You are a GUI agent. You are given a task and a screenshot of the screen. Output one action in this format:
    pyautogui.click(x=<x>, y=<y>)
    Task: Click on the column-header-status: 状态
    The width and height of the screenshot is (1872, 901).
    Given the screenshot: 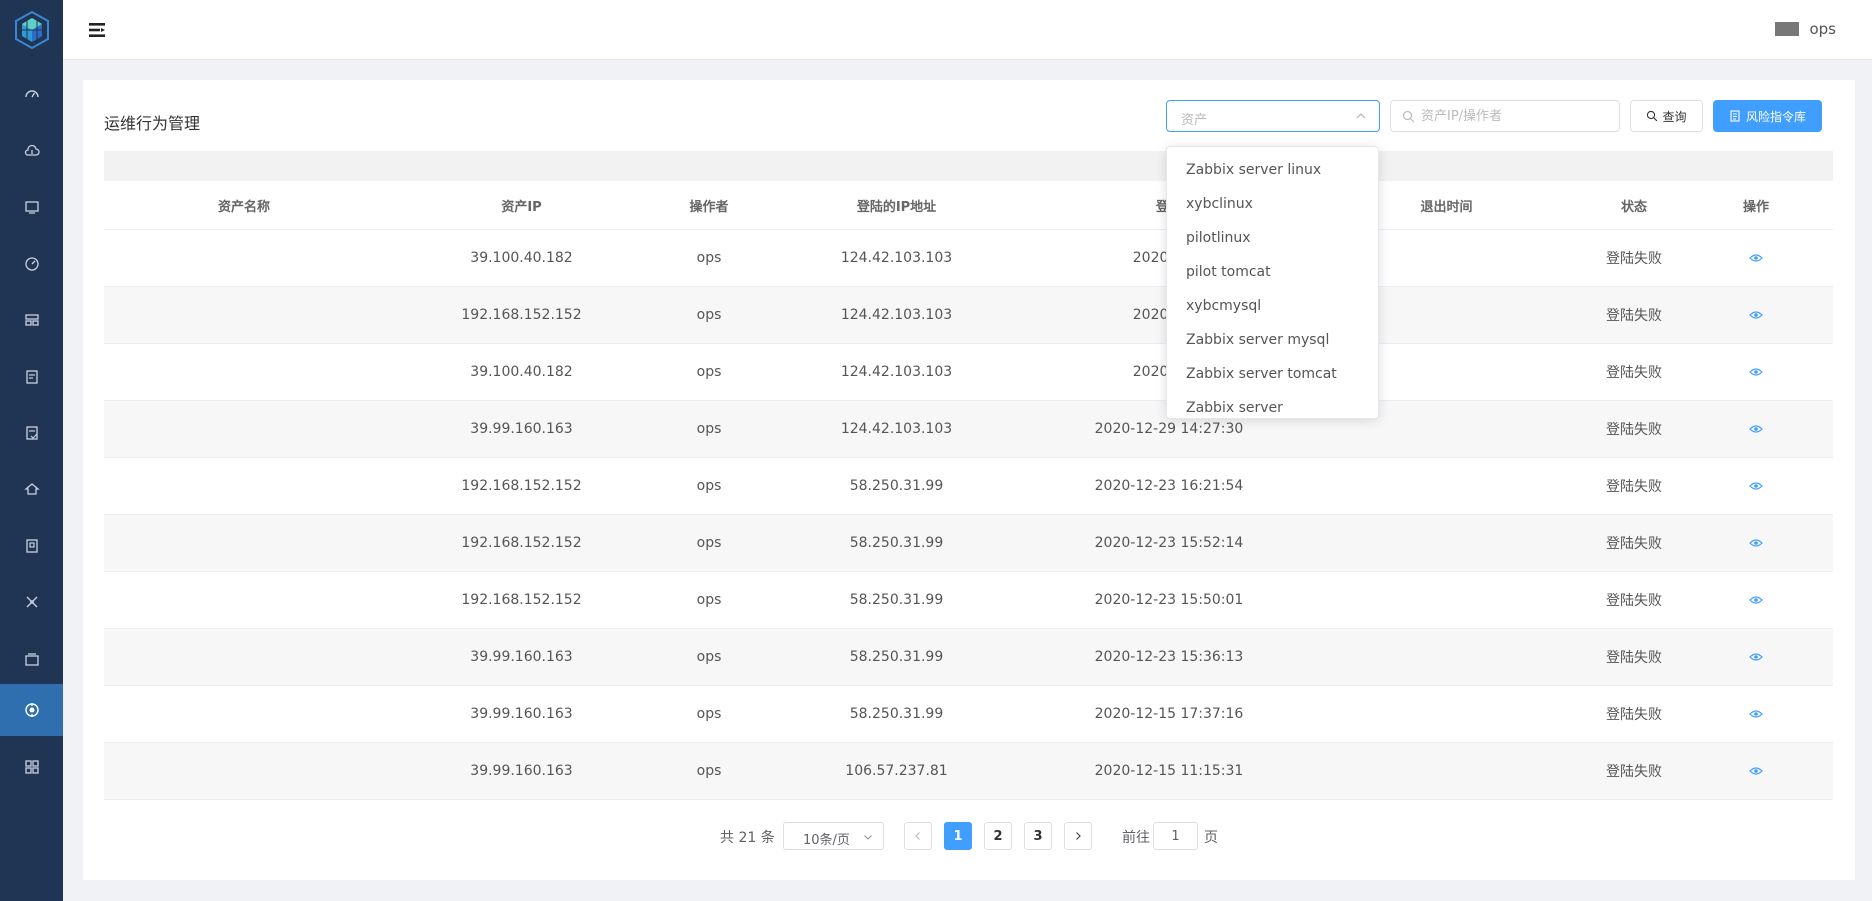 What is the action you would take?
    pyautogui.click(x=1633, y=207)
    